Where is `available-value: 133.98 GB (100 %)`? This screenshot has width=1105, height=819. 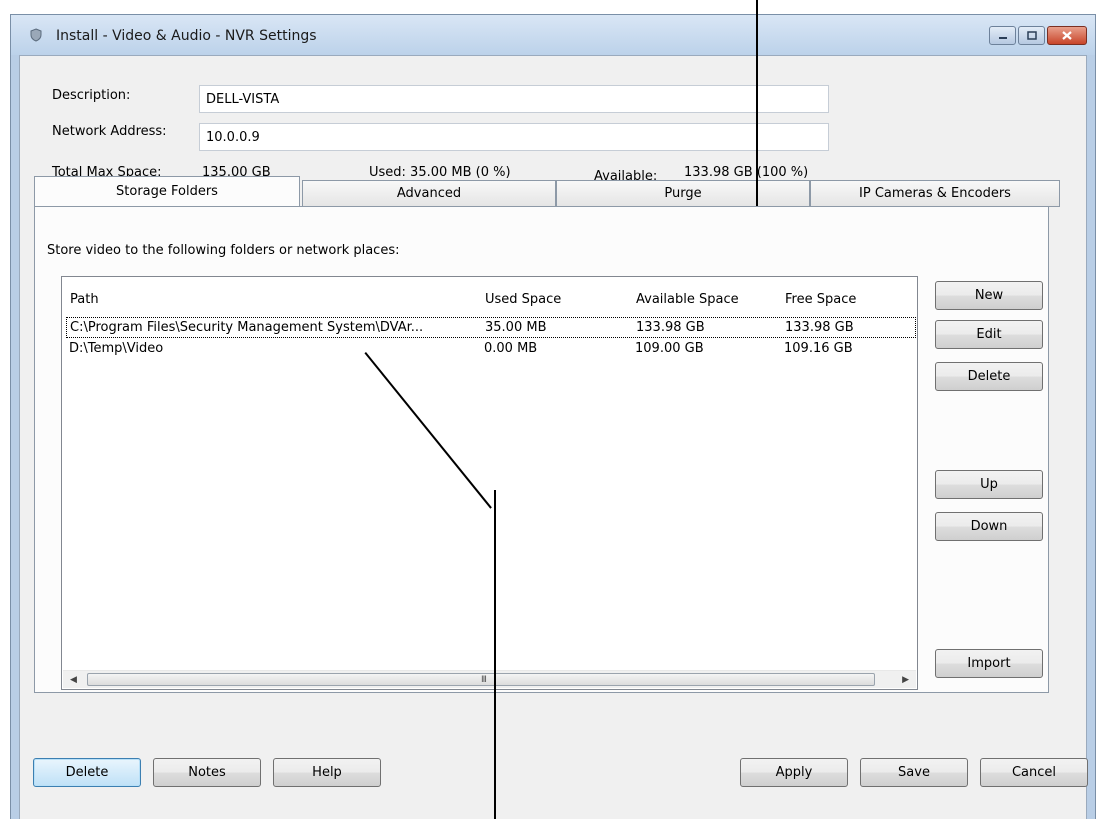
available-value: 133.98 GB (100 %) is located at coordinates (746, 172).